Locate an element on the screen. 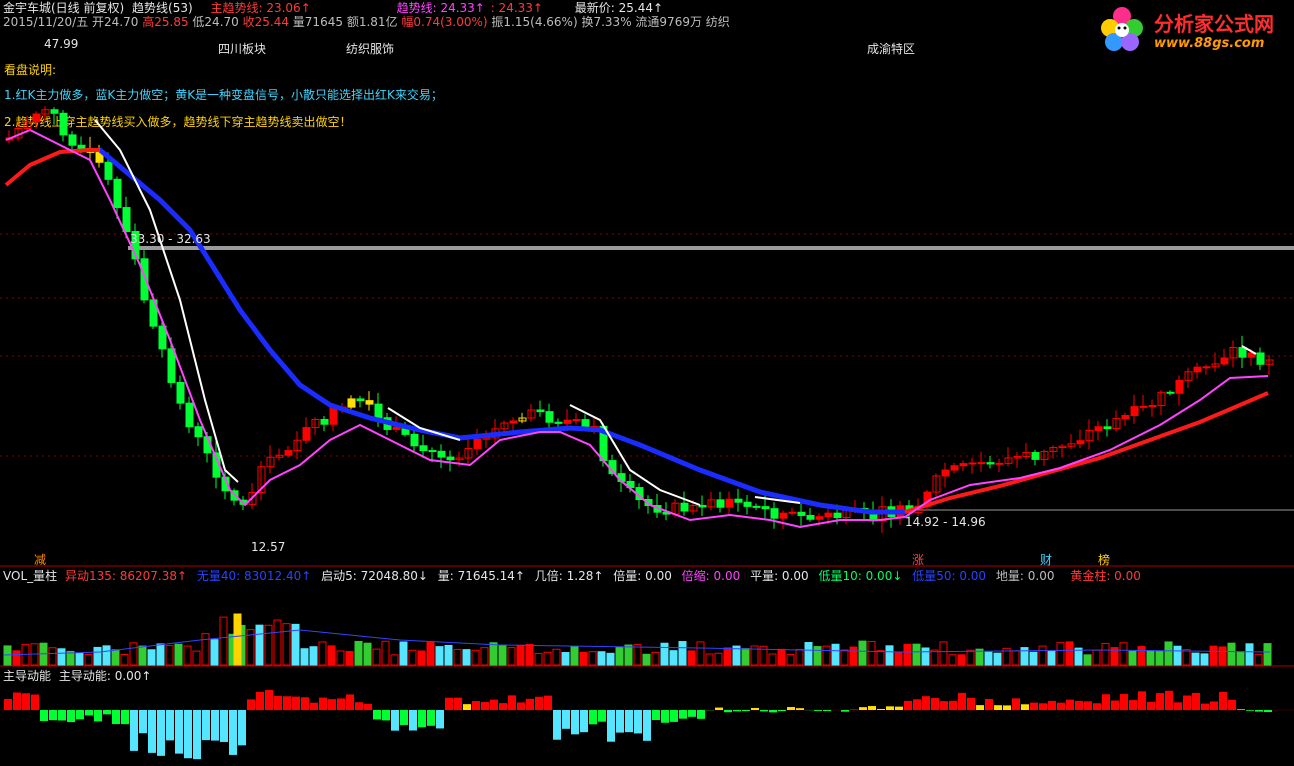 The height and width of the screenshot is (766, 1294). vol-item: VOL_量柱 is located at coordinates (30, 576).